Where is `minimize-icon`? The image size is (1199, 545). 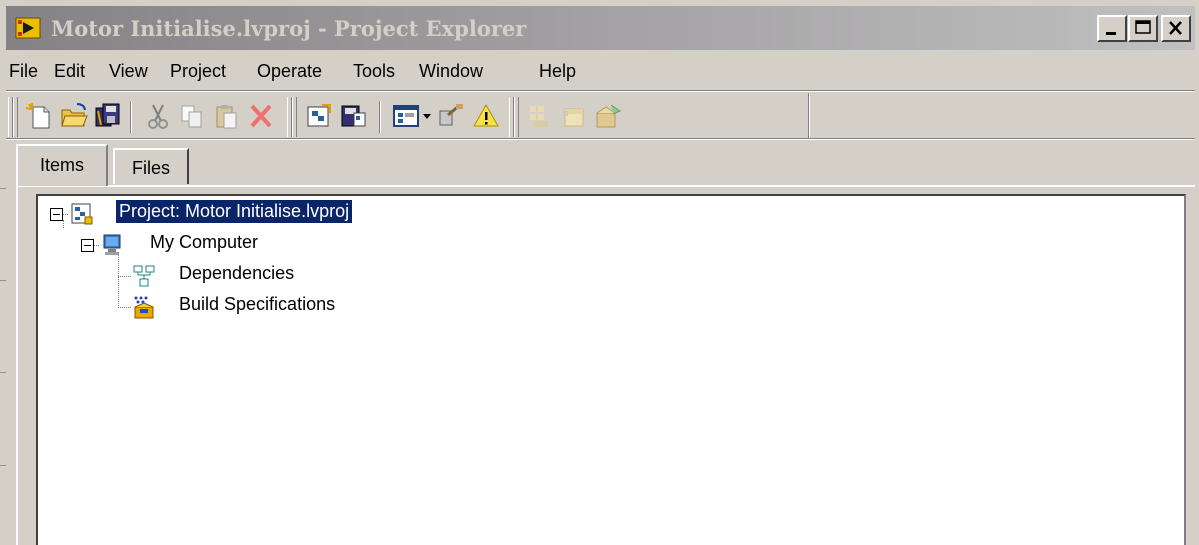
minimize-icon is located at coordinates (1111, 33).